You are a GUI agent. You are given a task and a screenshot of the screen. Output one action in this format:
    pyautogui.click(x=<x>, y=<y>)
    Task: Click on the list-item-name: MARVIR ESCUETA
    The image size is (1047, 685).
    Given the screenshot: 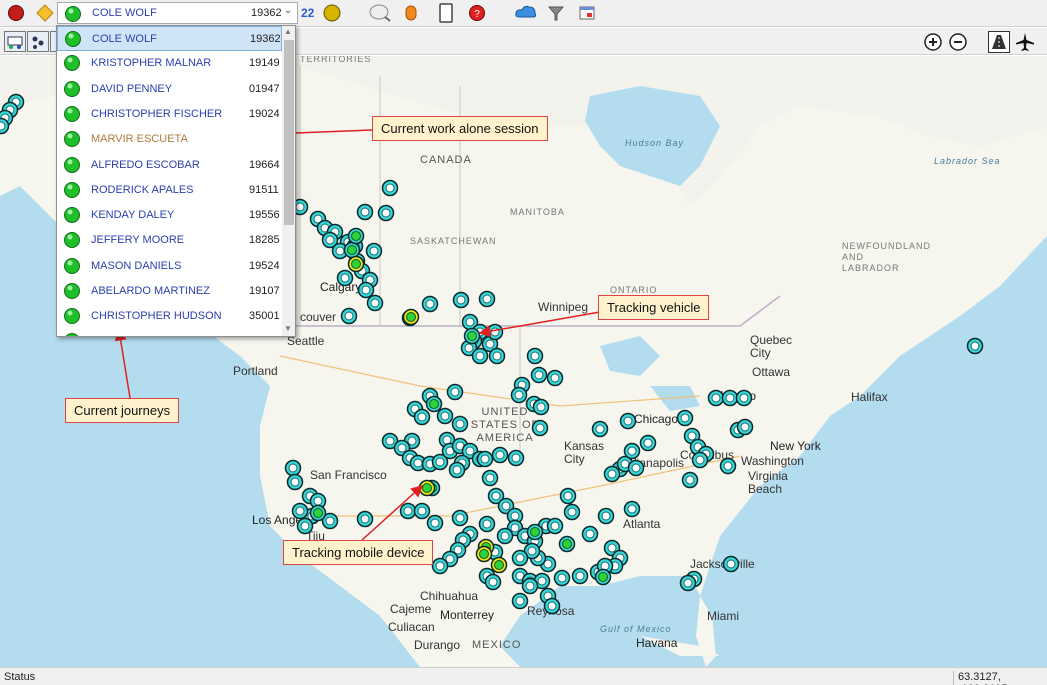 What is the action you would take?
    pyautogui.click(x=139, y=139)
    